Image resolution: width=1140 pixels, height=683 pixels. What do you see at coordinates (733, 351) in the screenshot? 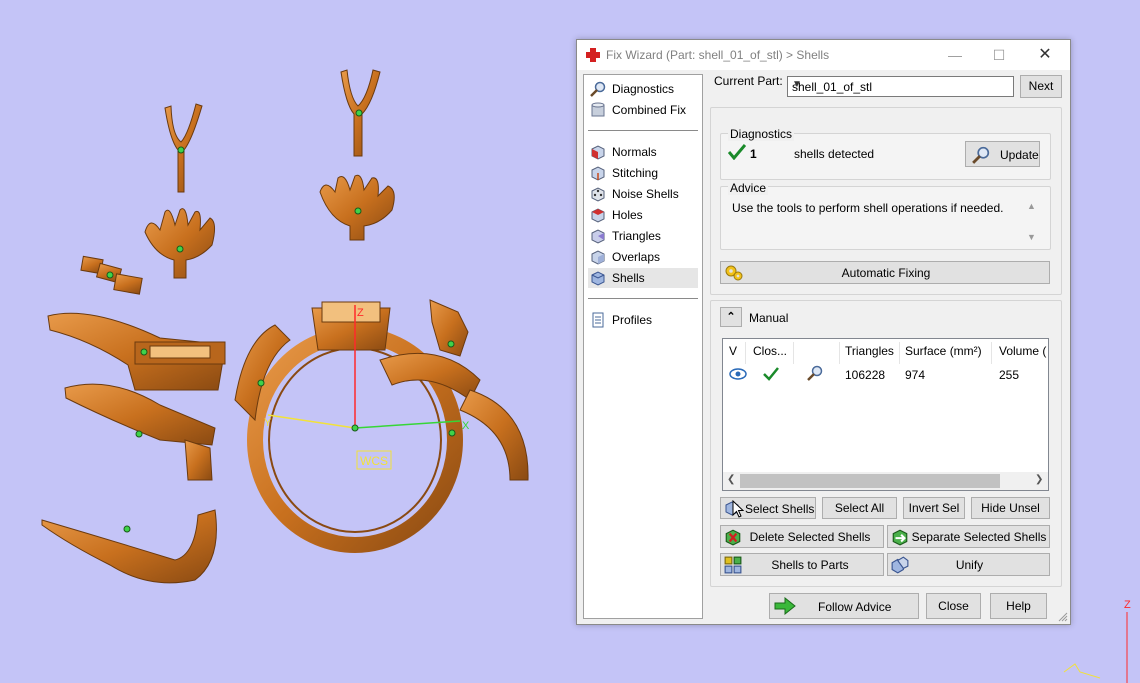
I see `column-header-v: V` at bounding box center [733, 351].